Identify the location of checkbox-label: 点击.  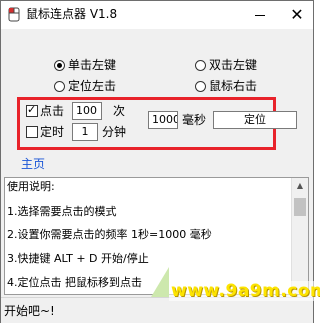
(52, 111).